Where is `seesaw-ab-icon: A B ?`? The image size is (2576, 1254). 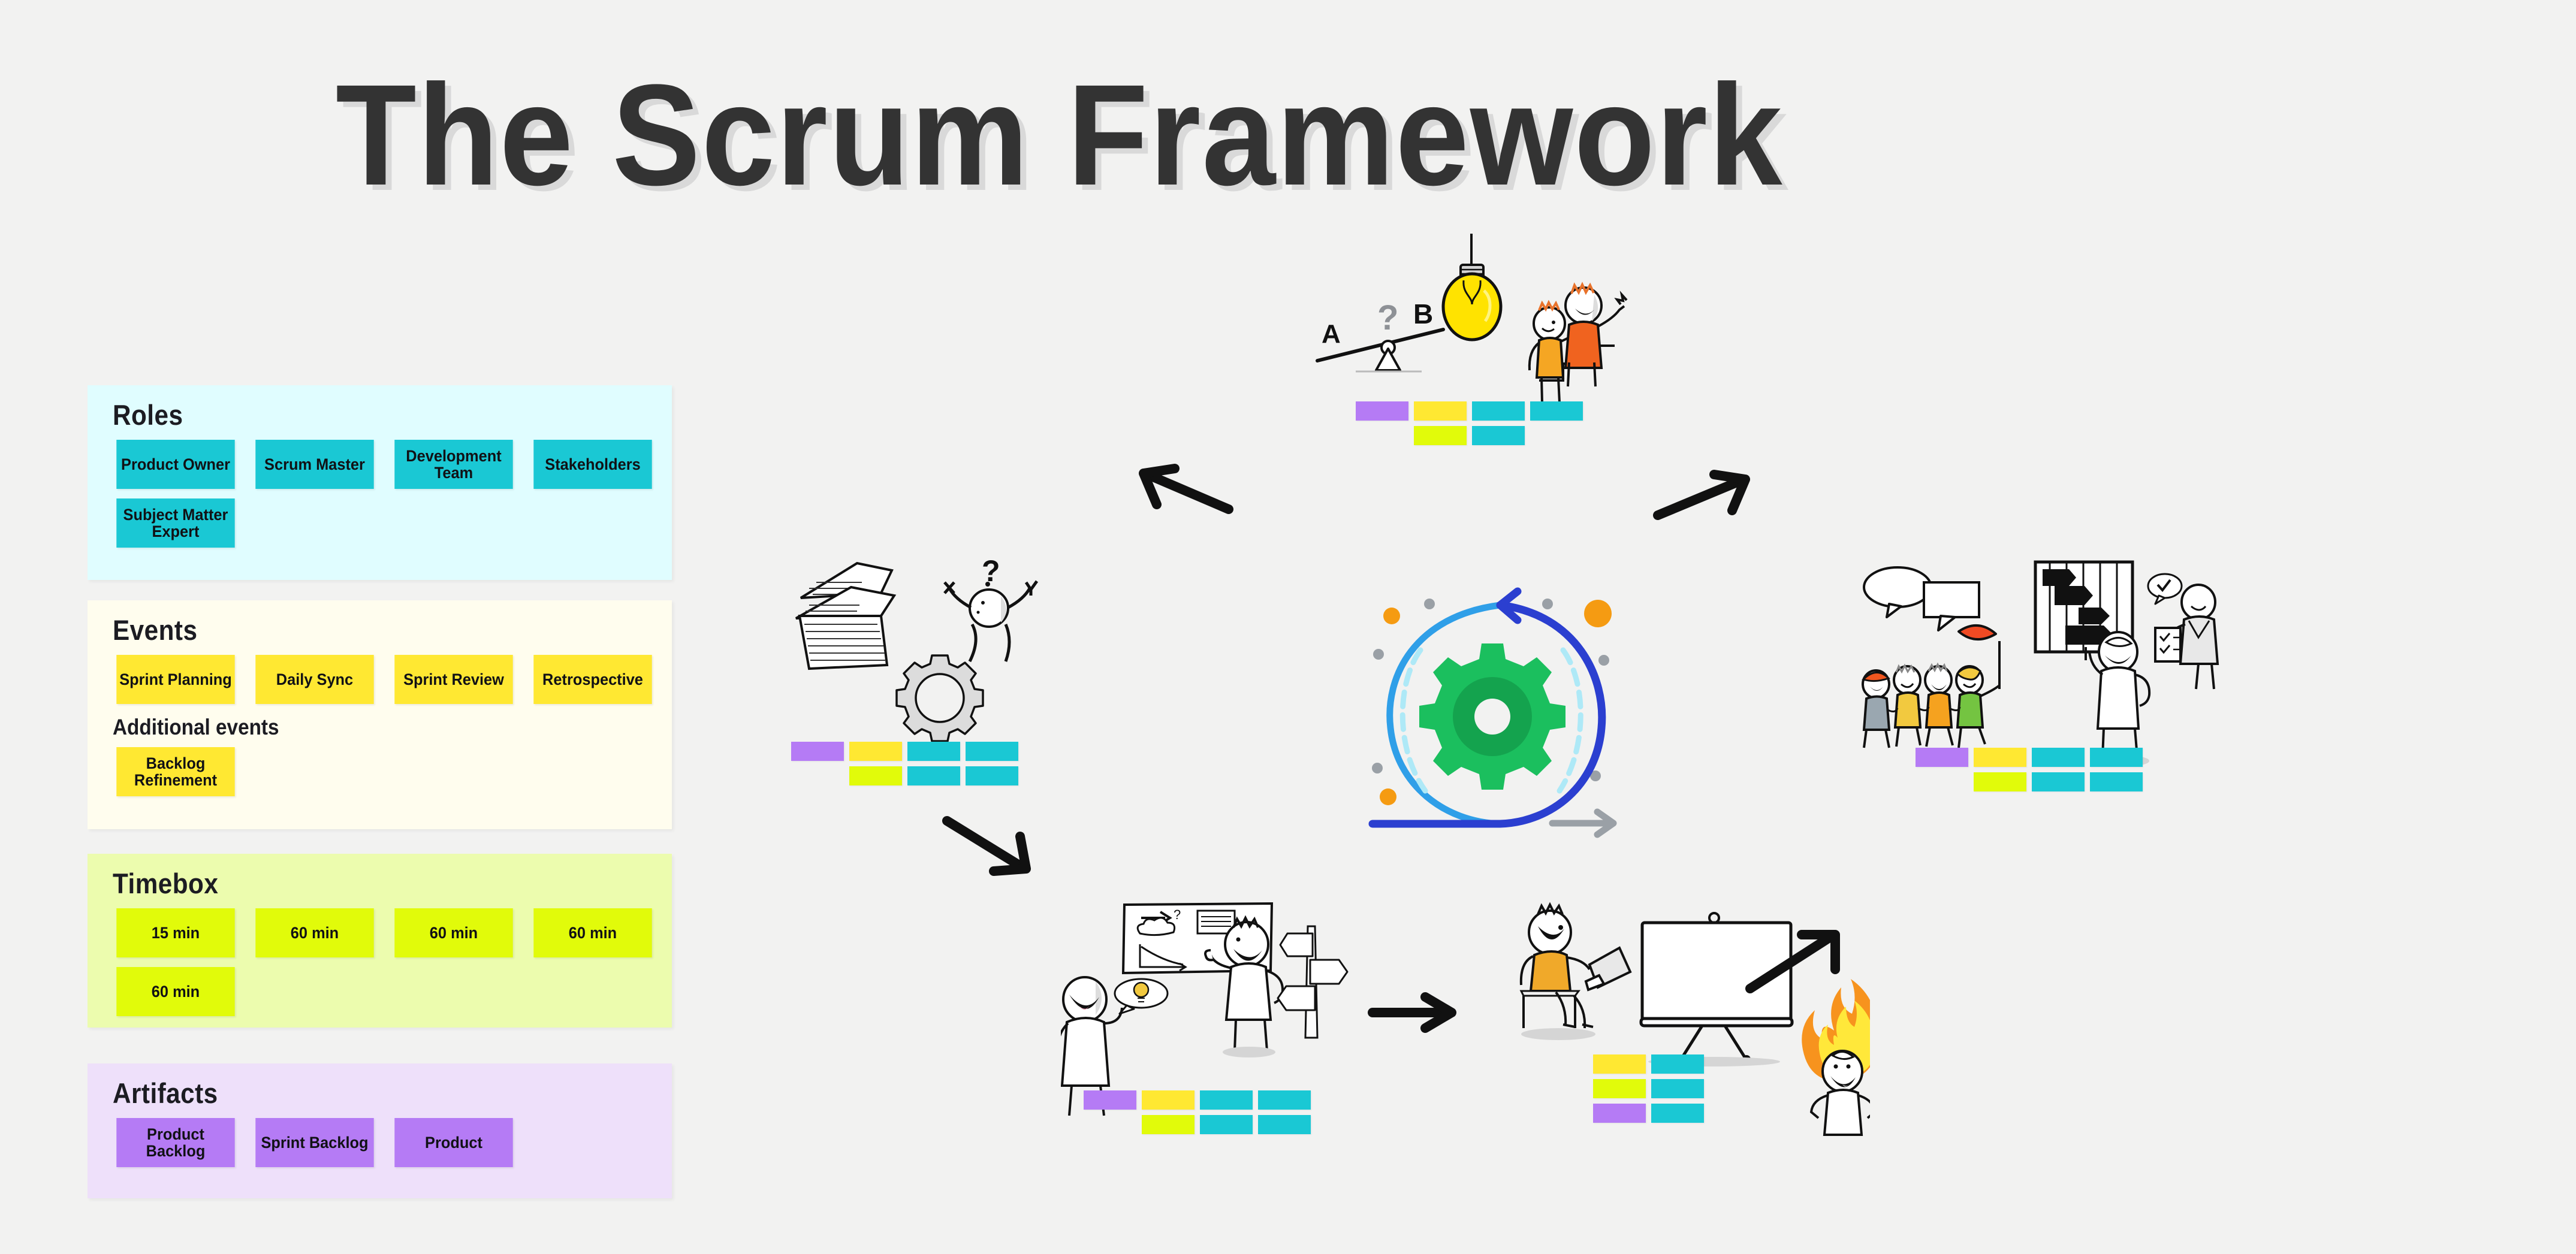 seesaw-ab-icon: A B ? is located at coordinates (1380, 335).